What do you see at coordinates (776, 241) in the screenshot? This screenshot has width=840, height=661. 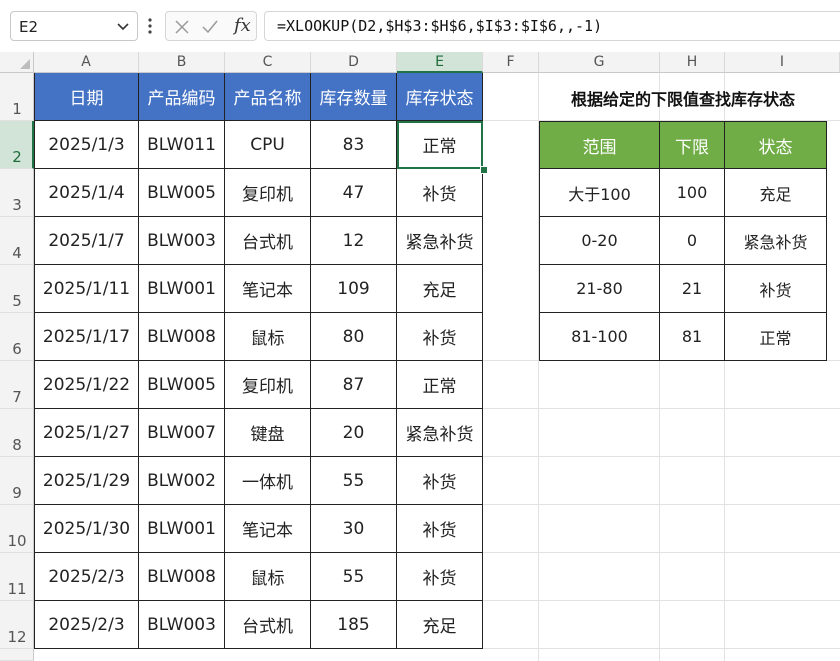 I see `lookup-cell: 紧急补货` at bounding box center [776, 241].